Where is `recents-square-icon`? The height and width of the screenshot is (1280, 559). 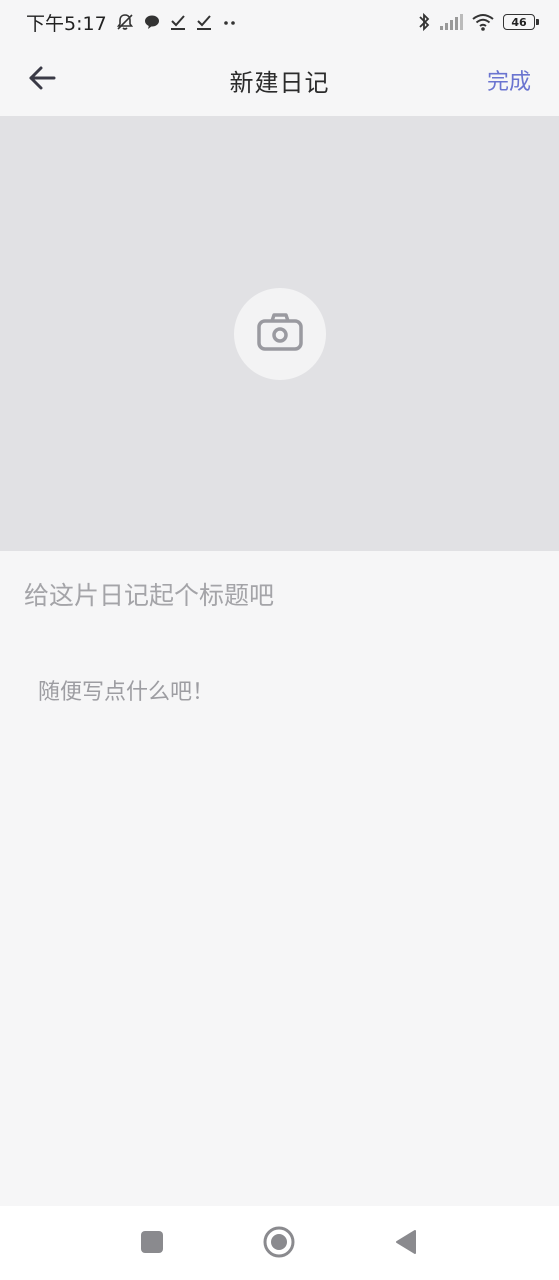
recents-square-icon is located at coordinates (152, 1244).